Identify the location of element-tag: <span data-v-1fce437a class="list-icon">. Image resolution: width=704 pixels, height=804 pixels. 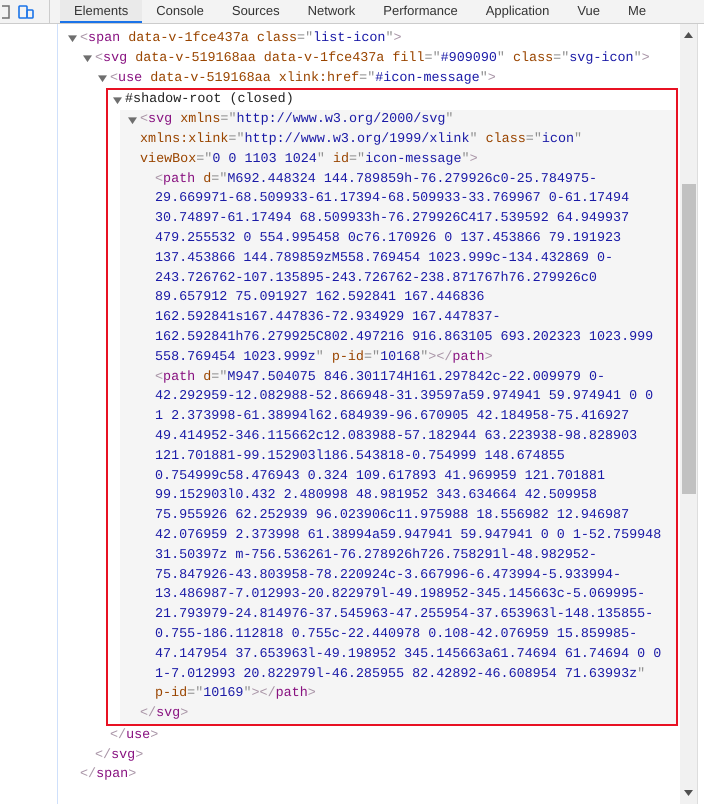
(241, 38).